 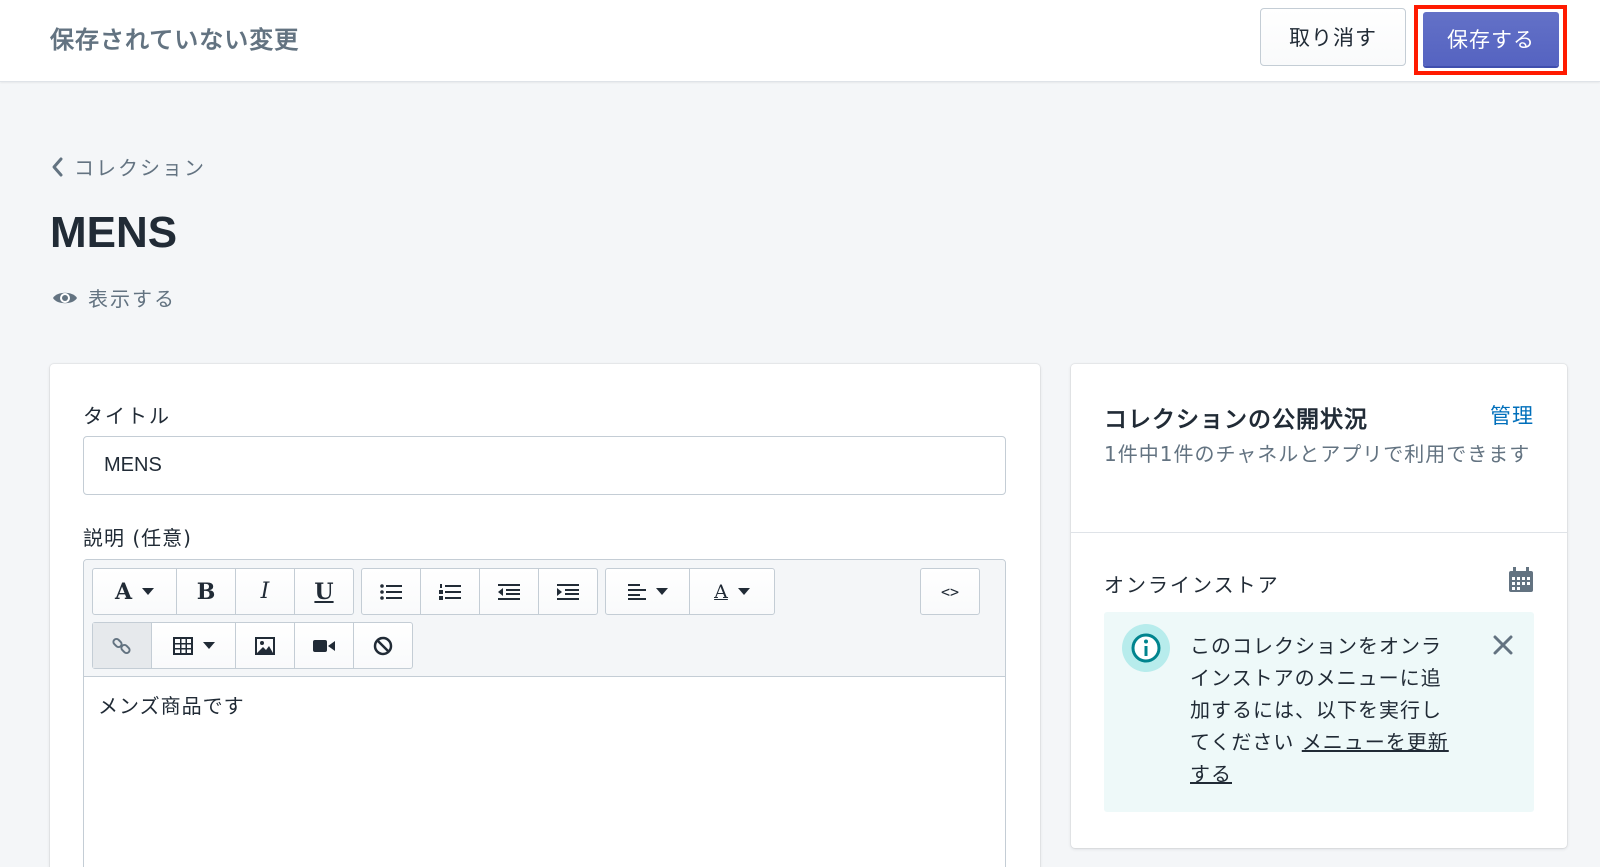 I want to click on align-button, so click(x=648, y=591).